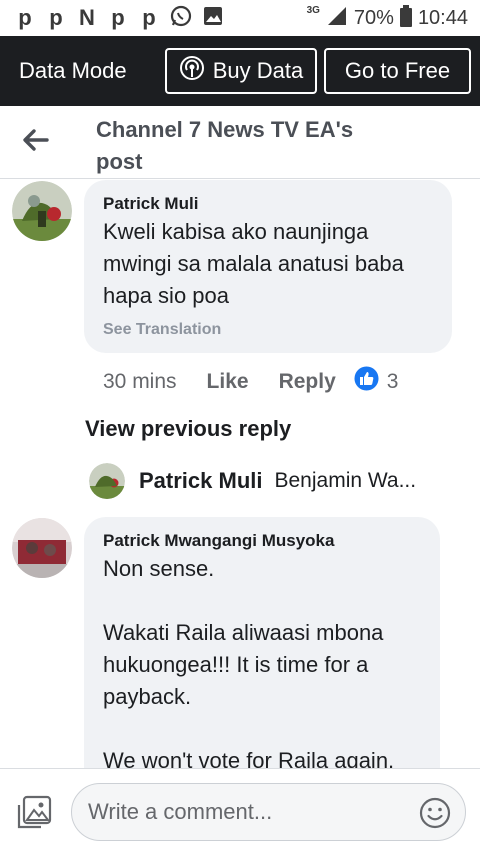  Describe the element at coordinates (140, 381) in the screenshot. I see `comment-time: 30 mins` at that location.